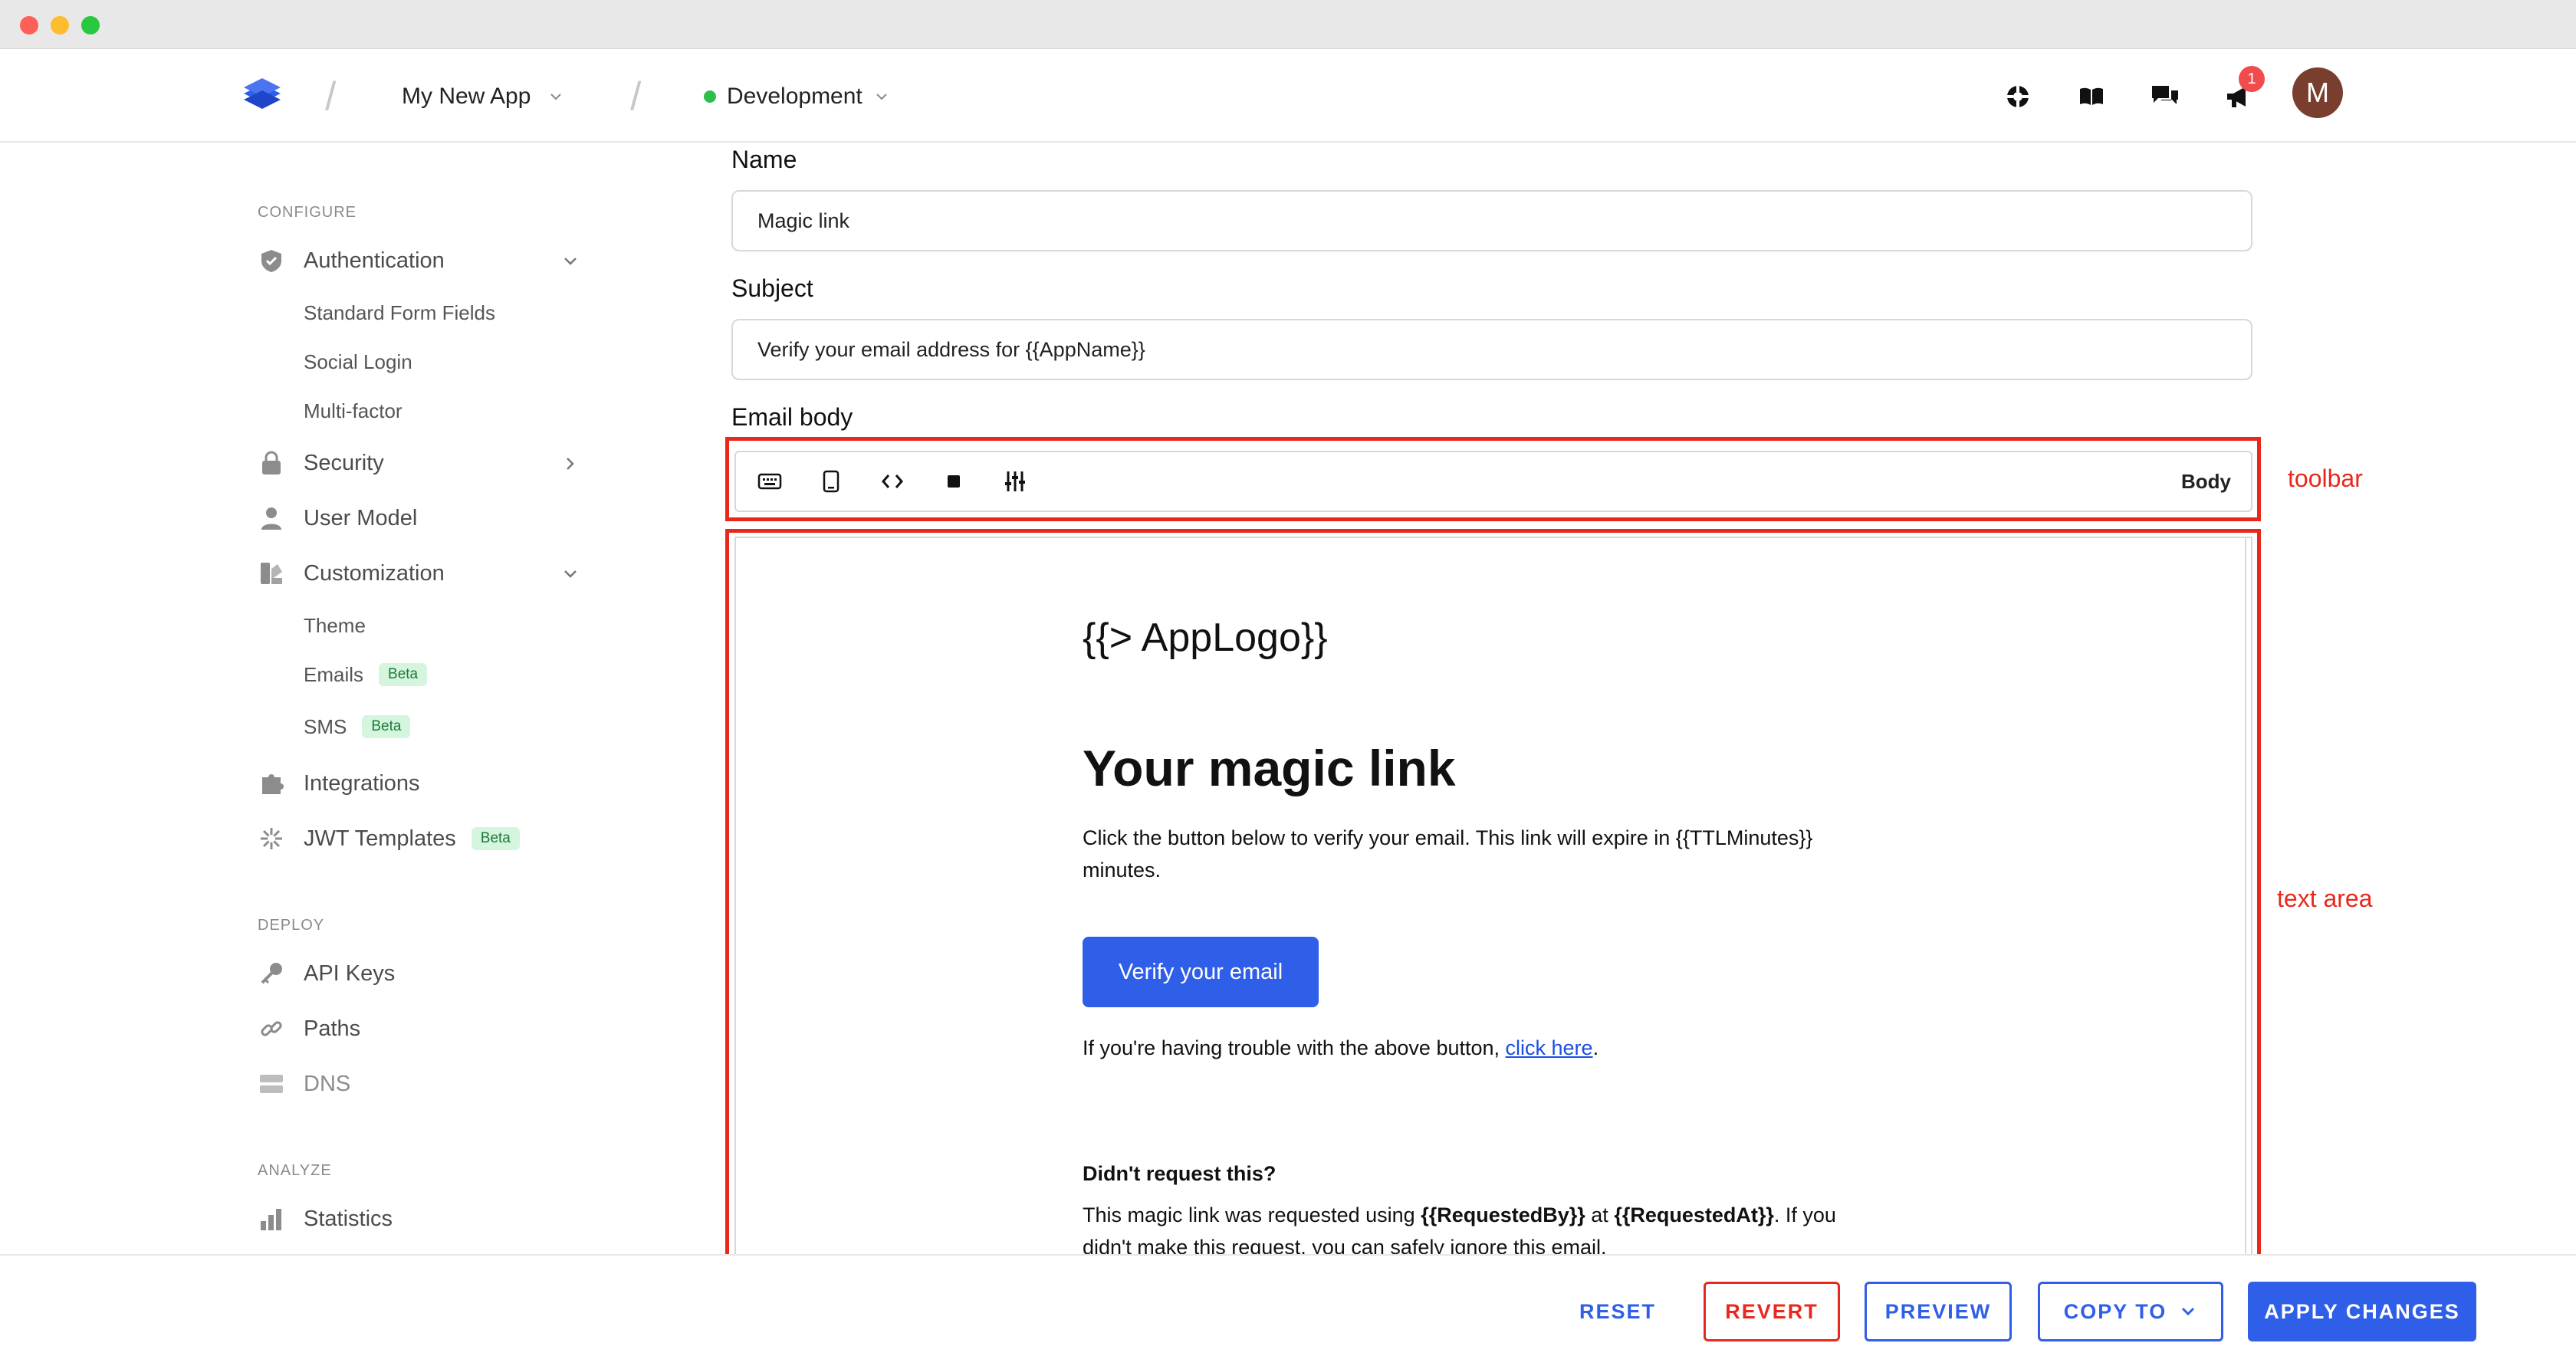 The height and width of the screenshot is (1366, 2576). What do you see at coordinates (375, 573) in the screenshot?
I see `sidebar-item-label: Customization` at bounding box center [375, 573].